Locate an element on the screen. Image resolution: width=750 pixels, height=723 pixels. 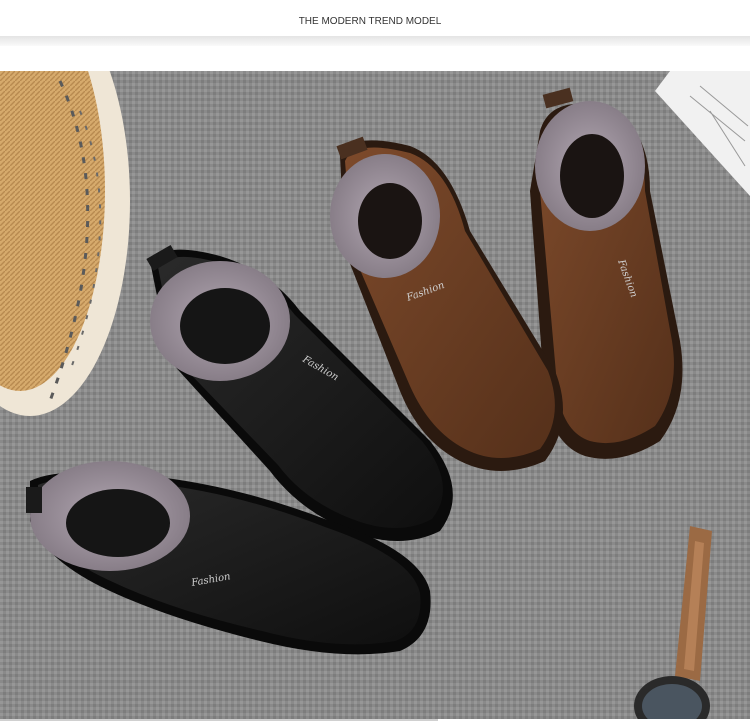
header-title: THE MODERN TREND MODEL is located at coordinates (370, 21).